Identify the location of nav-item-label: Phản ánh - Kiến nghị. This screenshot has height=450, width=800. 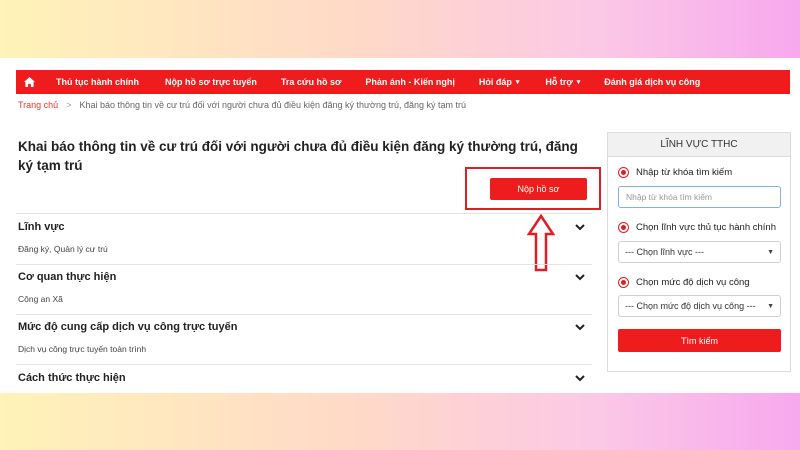
(410, 82).